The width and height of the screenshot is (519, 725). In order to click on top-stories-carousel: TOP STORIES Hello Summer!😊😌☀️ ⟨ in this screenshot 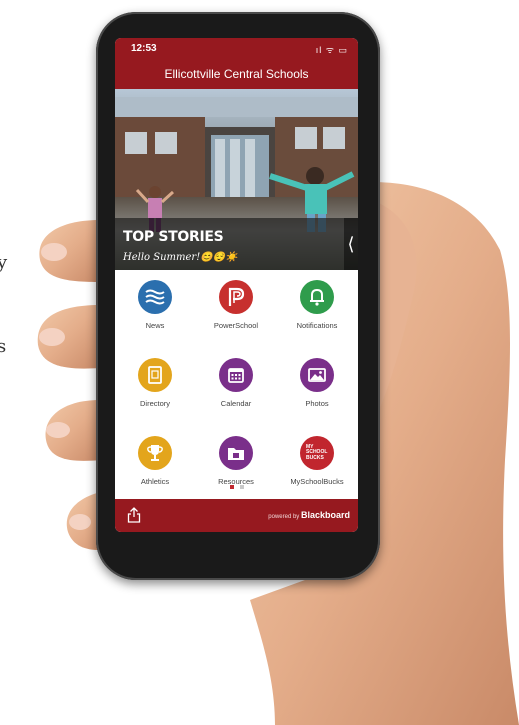, I will do `click(236, 179)`.